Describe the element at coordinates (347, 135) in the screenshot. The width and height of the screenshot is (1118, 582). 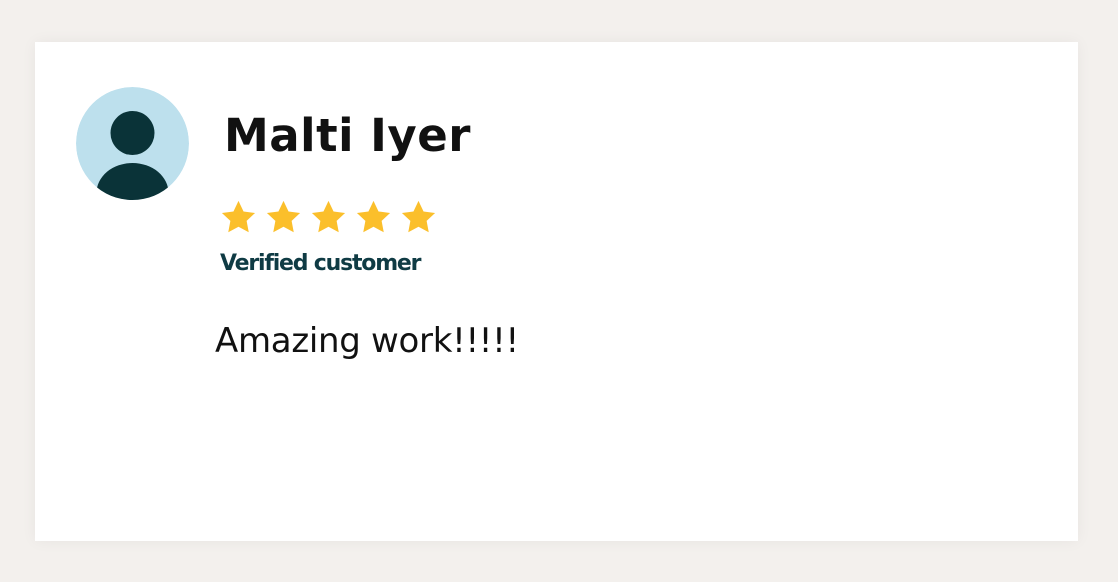
I see `reviewer-name: Malti Iyer` at that location.